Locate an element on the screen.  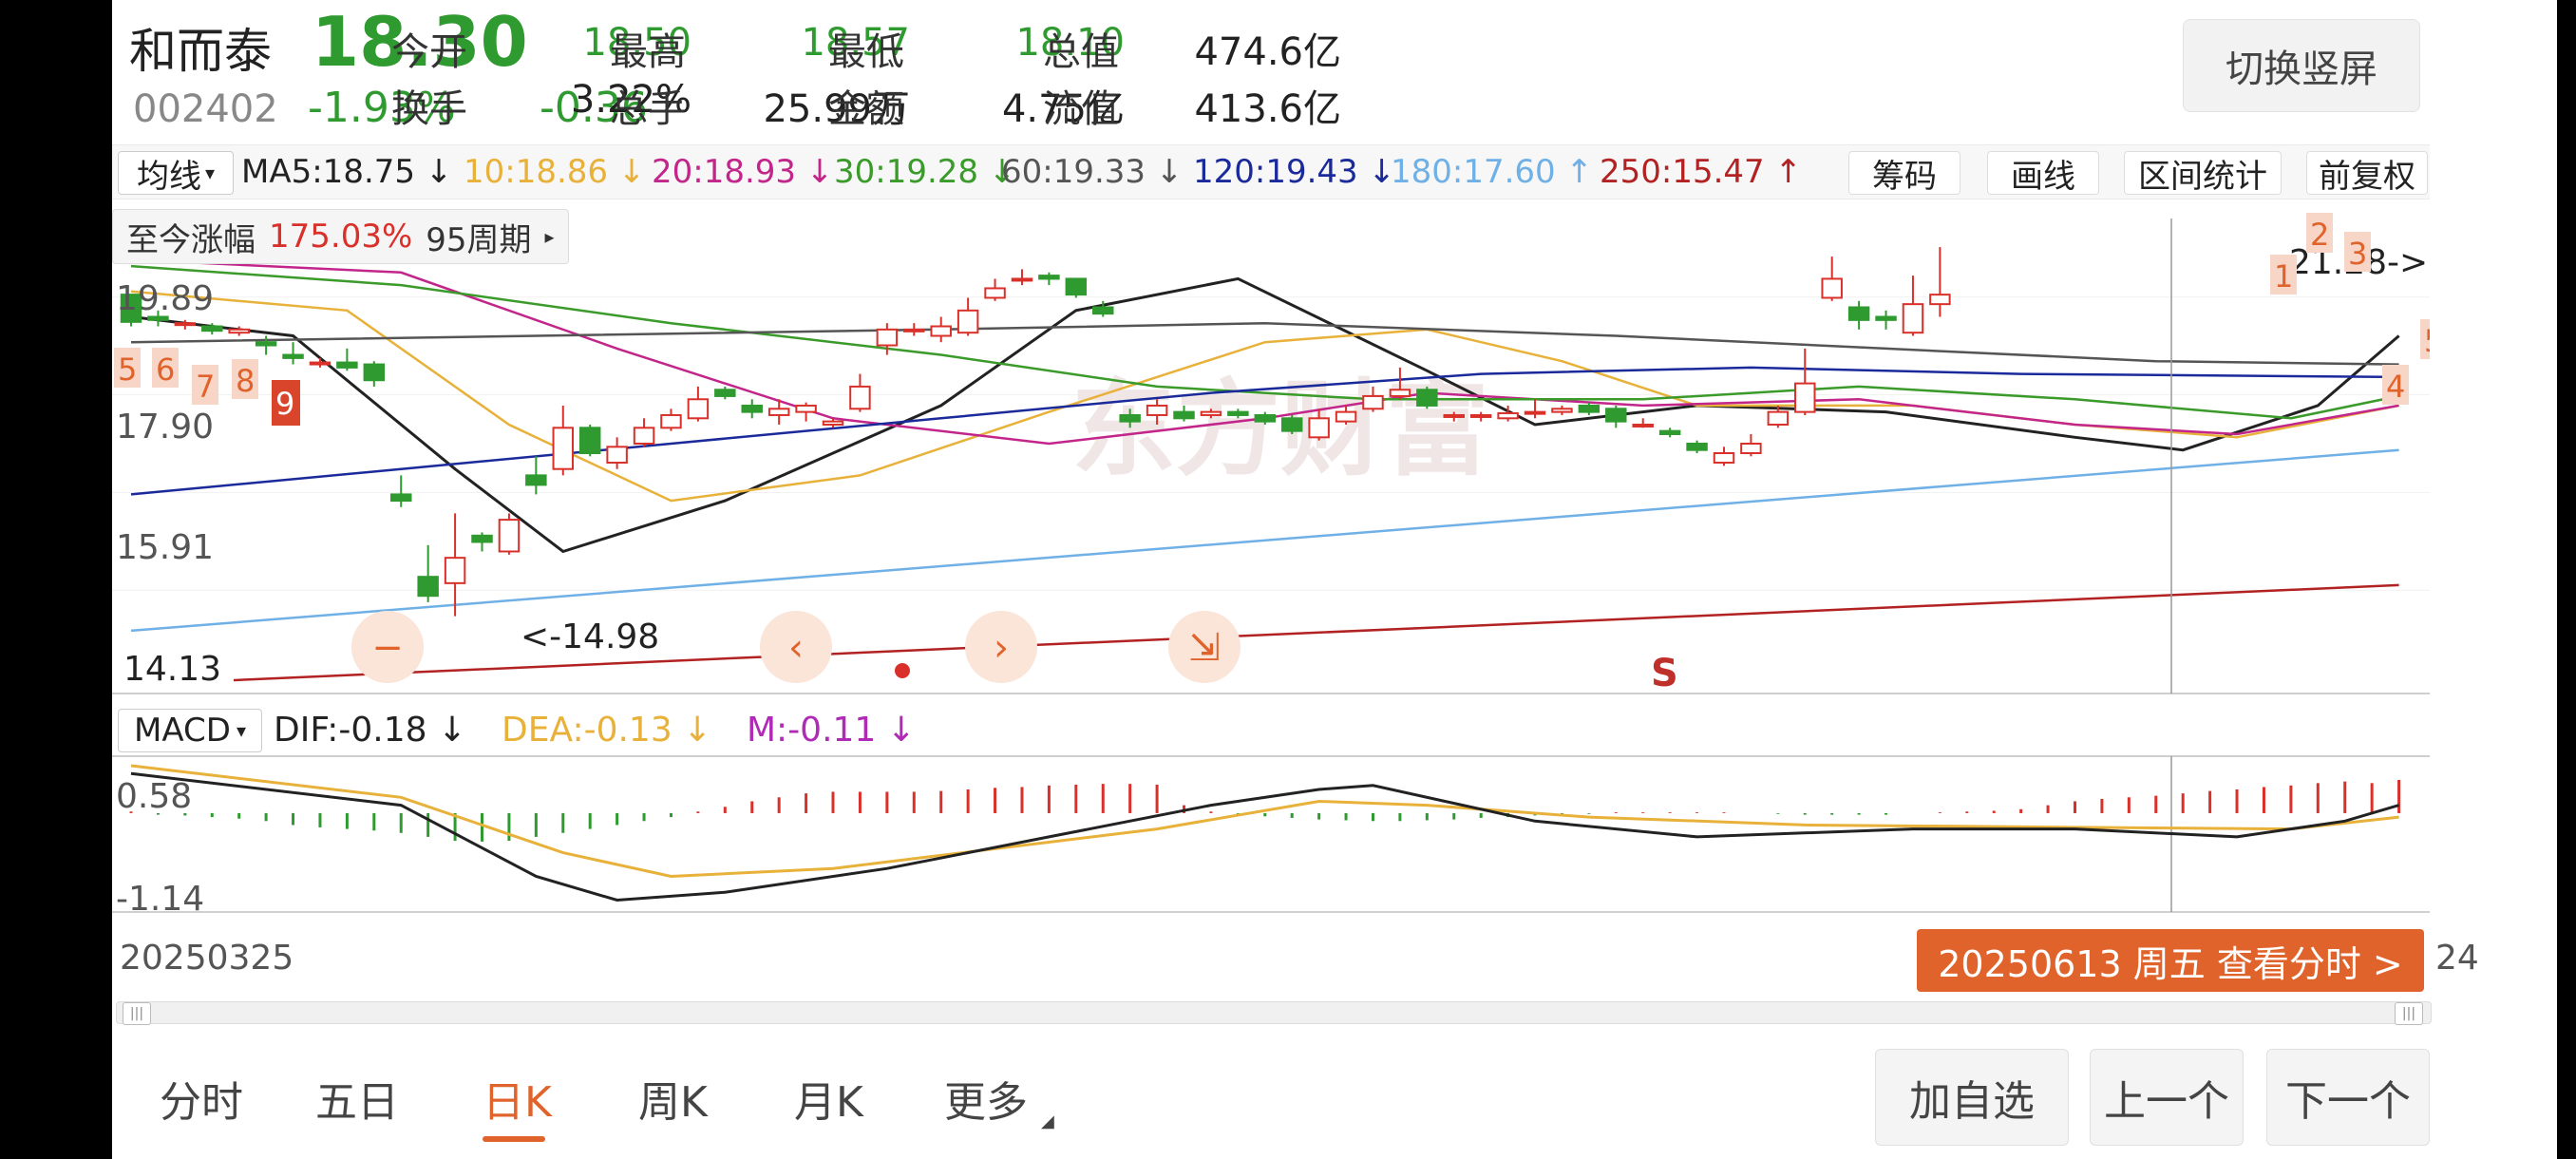
add-watchlist-button: 加自选 is located at coordinates (1972, 1097).